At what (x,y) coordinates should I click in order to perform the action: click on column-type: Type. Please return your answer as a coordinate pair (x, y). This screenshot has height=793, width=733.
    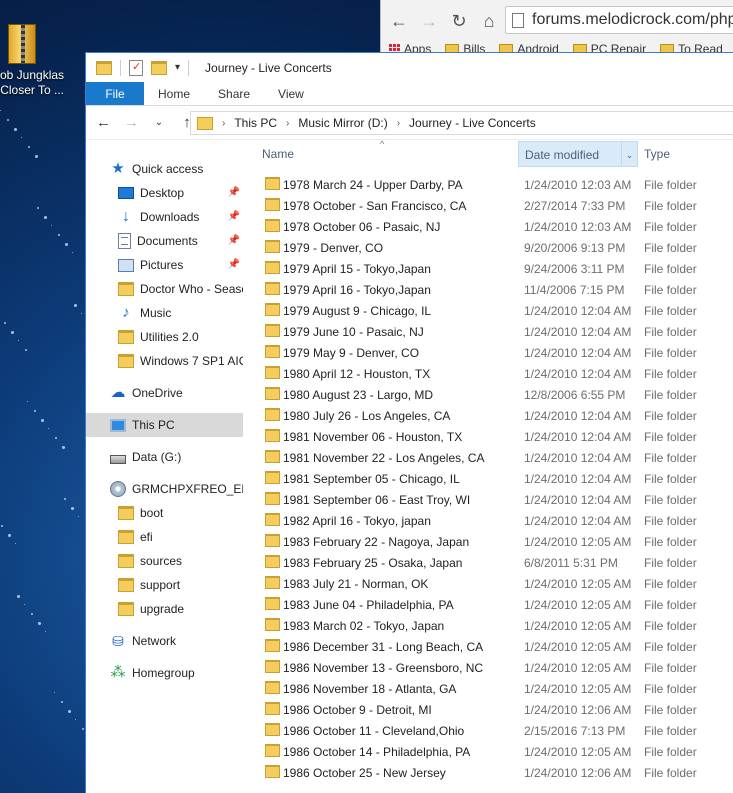
    Looking at the image, I should click on (683, 154).